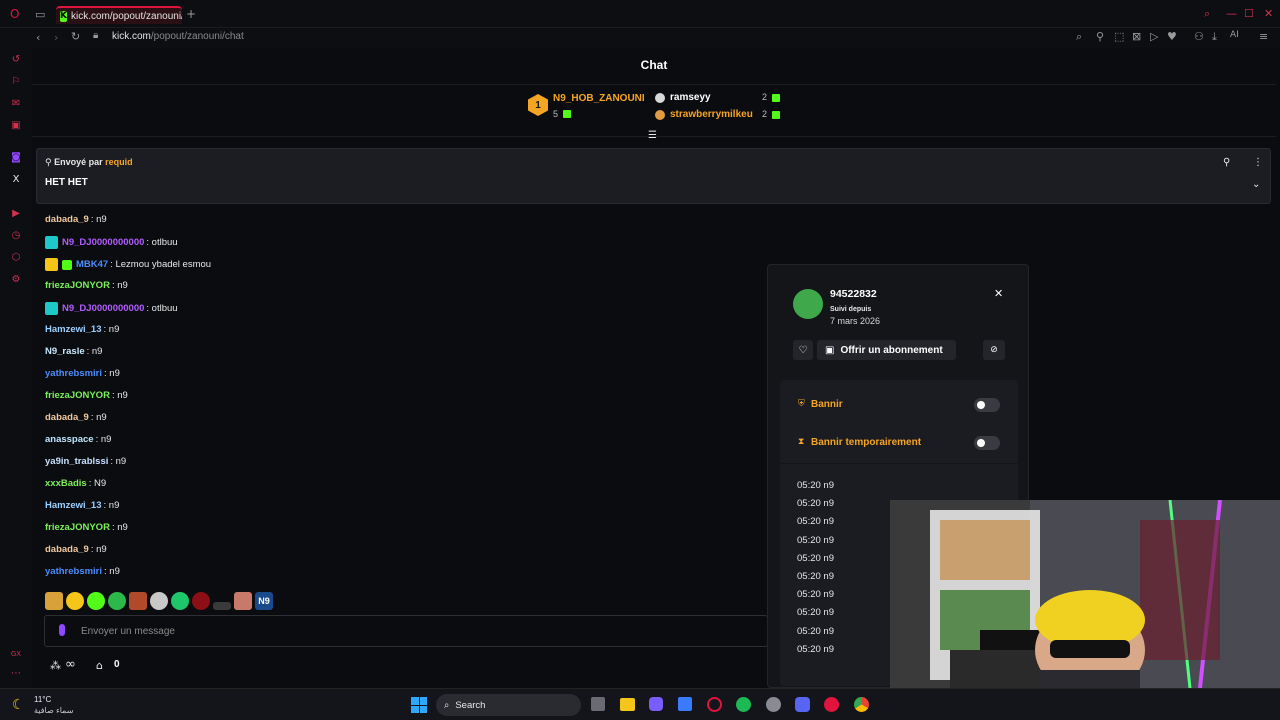  What do you see at coordinates (69, 439) in the screenshot?
I see `chat-username: anasspace` at bounding box center [69, 439].